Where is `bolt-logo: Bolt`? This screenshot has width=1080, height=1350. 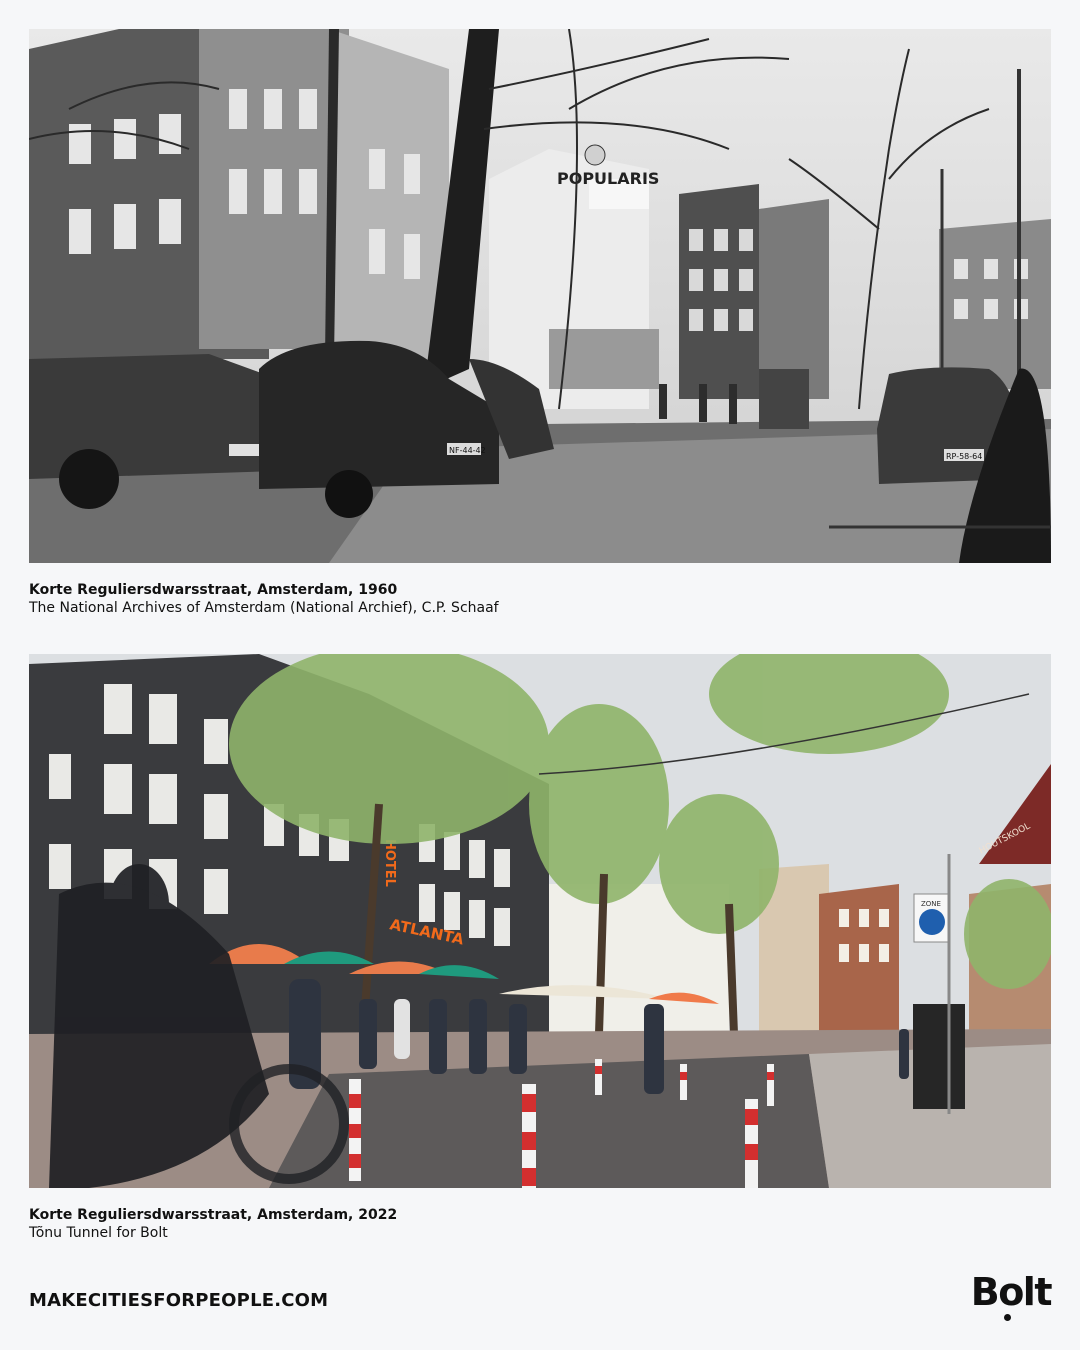 bolt-logo: Bolt is located at coordinates (1011, 1295).